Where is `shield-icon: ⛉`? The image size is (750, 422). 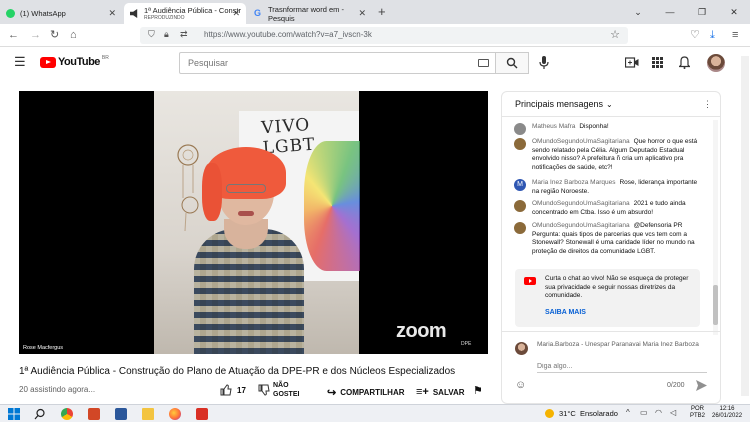 shield-icon: ⛉ is located at coordinates (151, 34).